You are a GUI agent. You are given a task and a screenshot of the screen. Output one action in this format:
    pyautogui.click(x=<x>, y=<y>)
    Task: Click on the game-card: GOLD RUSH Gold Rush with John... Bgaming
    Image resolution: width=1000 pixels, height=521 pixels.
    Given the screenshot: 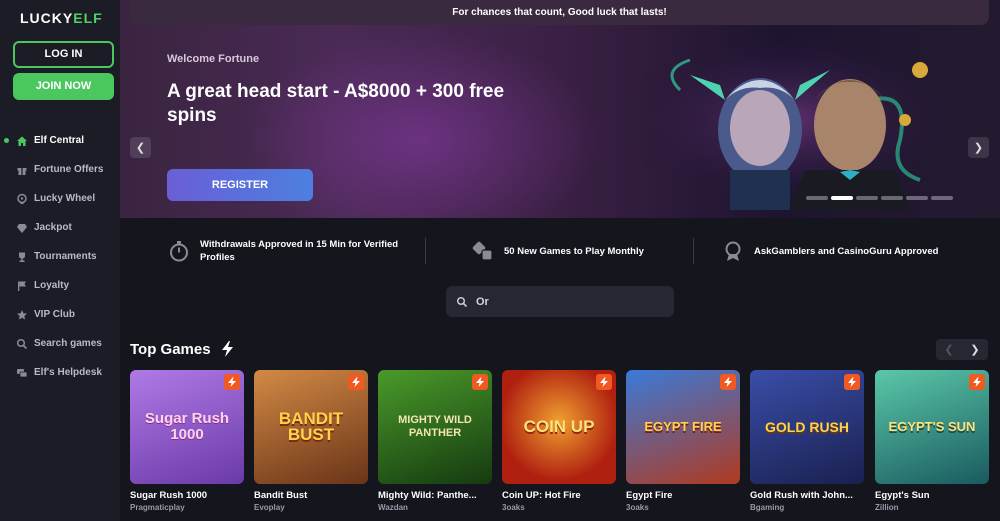 What is the action you would take?
    pyautogui.click(x=807, y=441)
    